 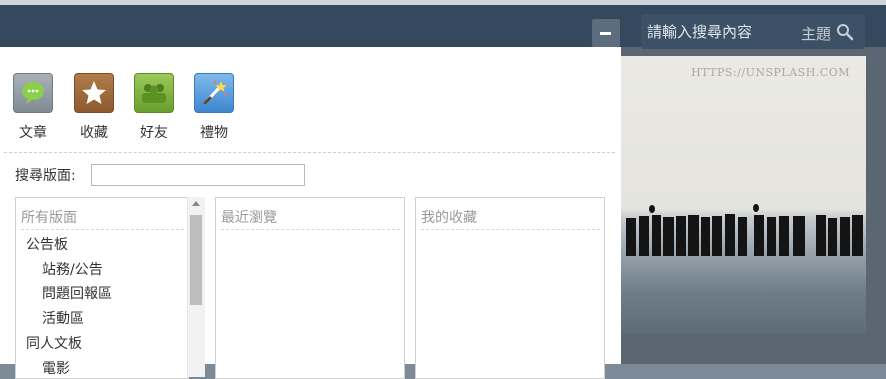 What do you see at coordinates (154, 133) in the screenshot?
I see `quick-link-label: 好友` at bounding box center [154, 133].